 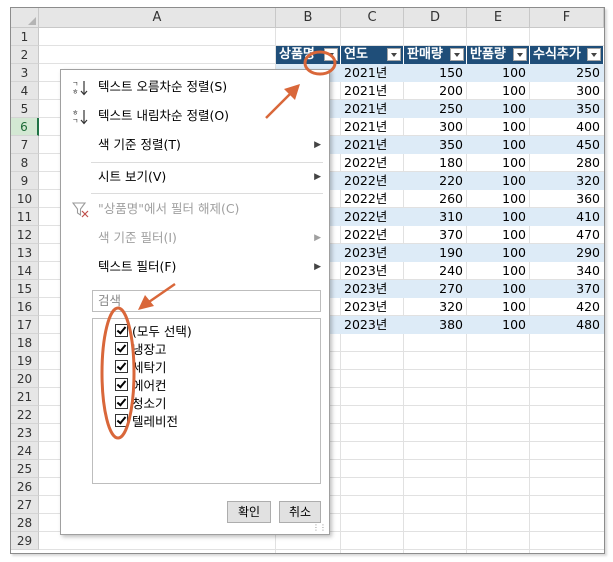 What do you see at coordinates (195, 116) in the screenshot?
I see `sort-descending-item: ㅎㄱ 텍스트 내림차순 정렬(O)` at bounding box center [195, 116].